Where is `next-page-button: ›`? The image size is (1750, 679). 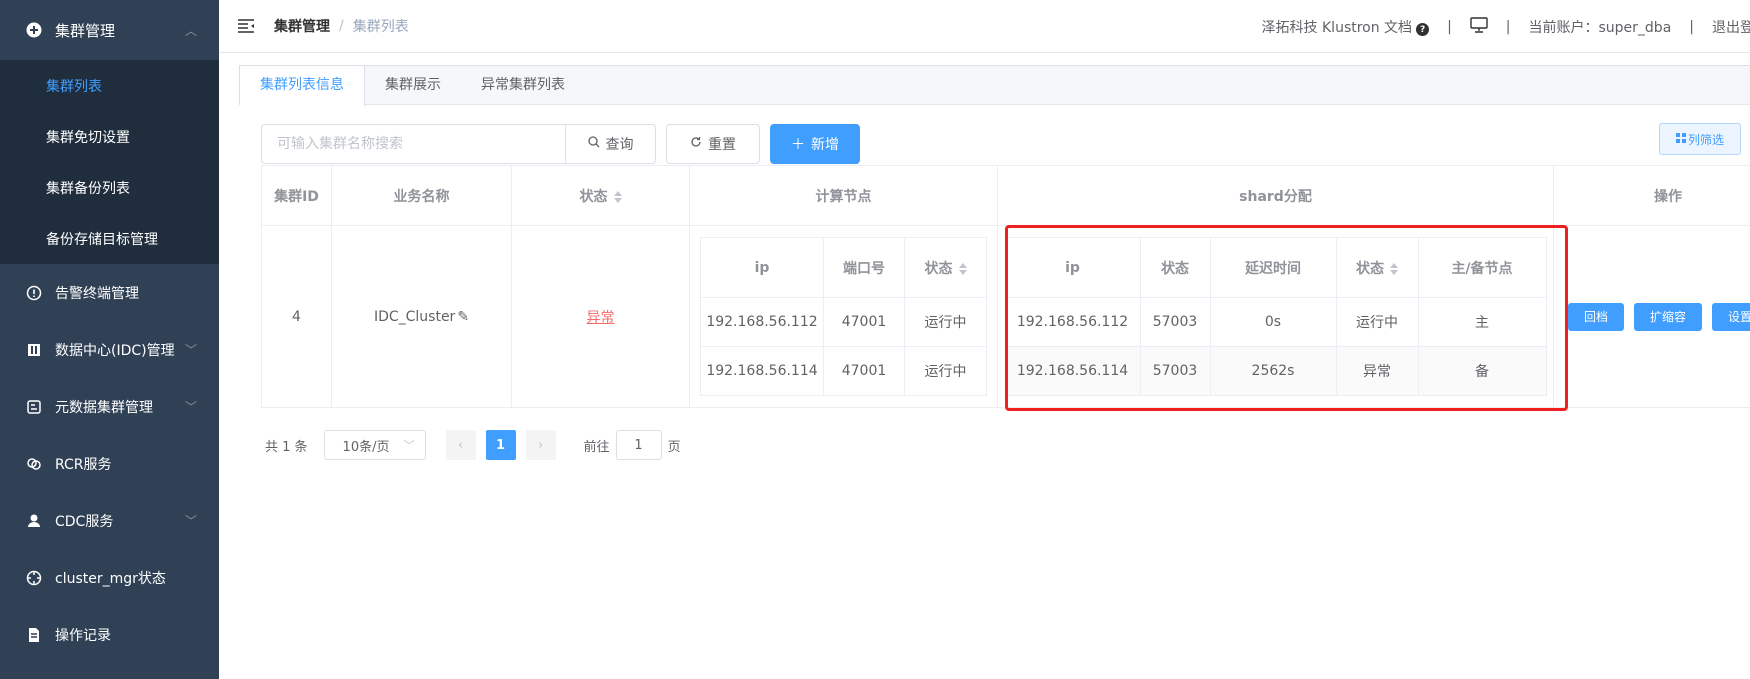
next-page-button: › is located at coordinates (540, 445).